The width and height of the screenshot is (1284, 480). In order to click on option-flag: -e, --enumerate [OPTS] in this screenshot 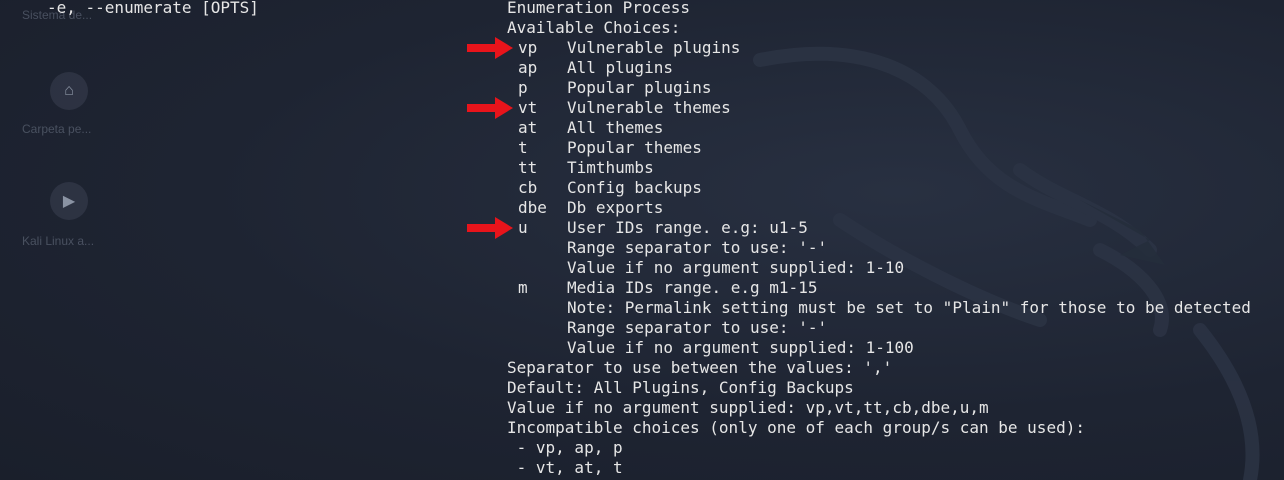, I will do `click(153, 8)`.